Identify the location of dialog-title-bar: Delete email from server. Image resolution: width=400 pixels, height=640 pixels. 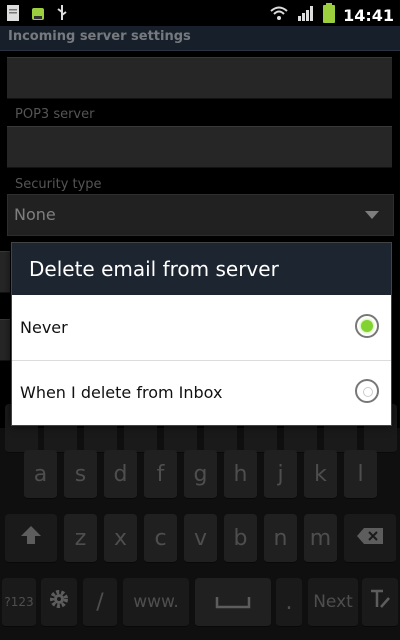
(201, 269).